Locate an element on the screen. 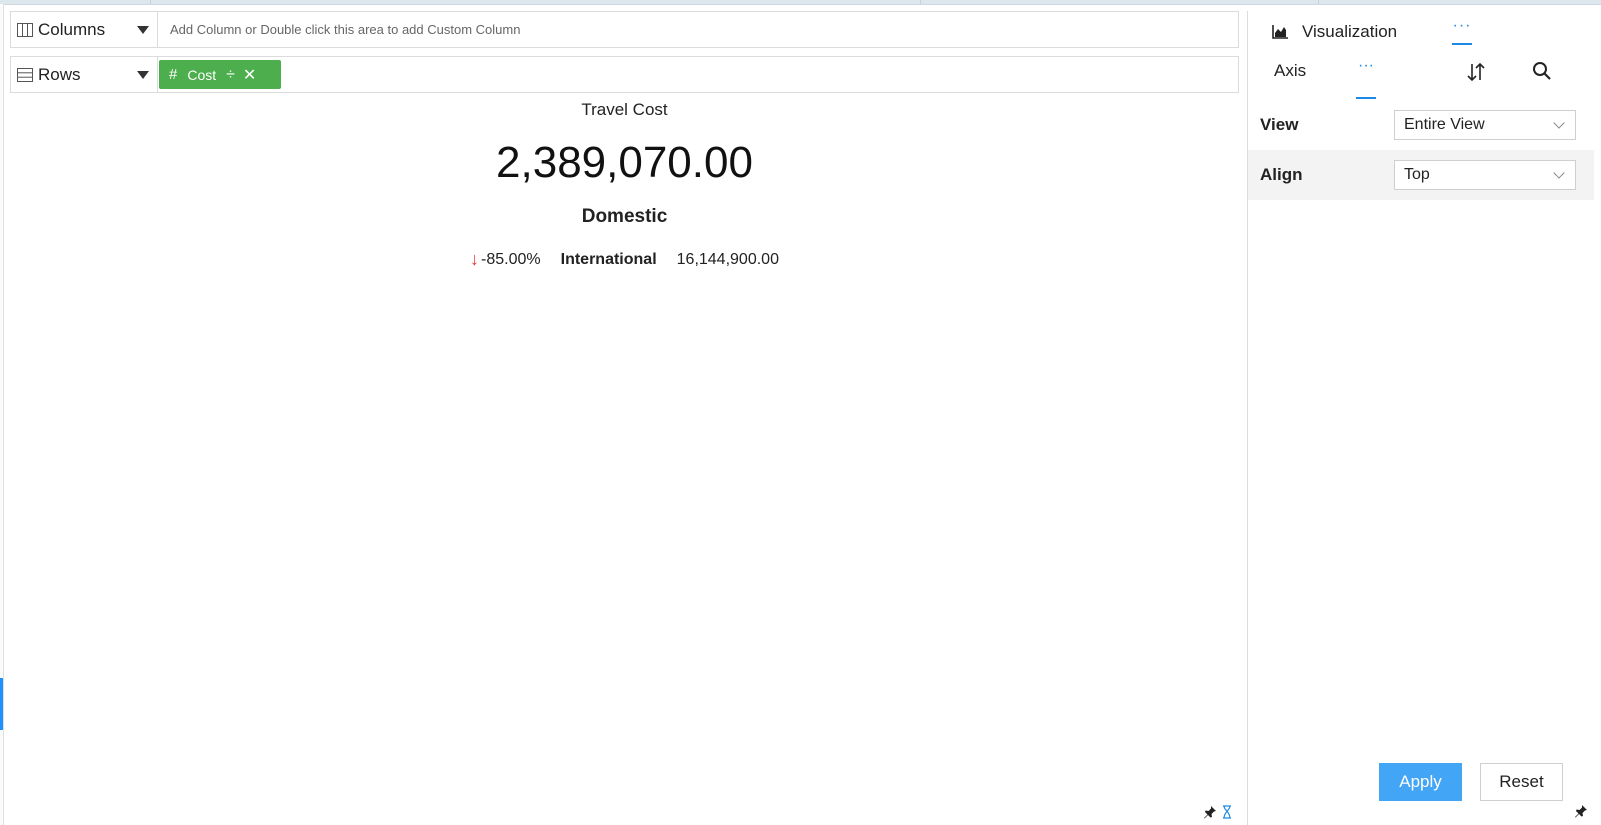 The height and width of the screenshot is (825, 1601). tab-visualization: Visualization is located at coordinates (1334, 32).